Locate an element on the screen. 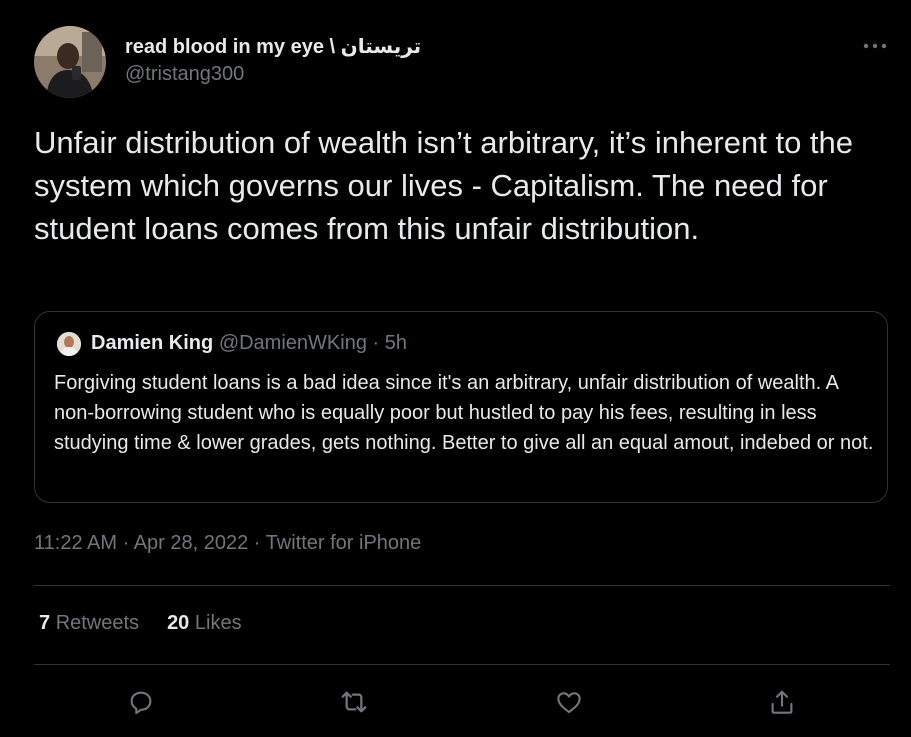  divider-top is located at coordinates (462, 585).